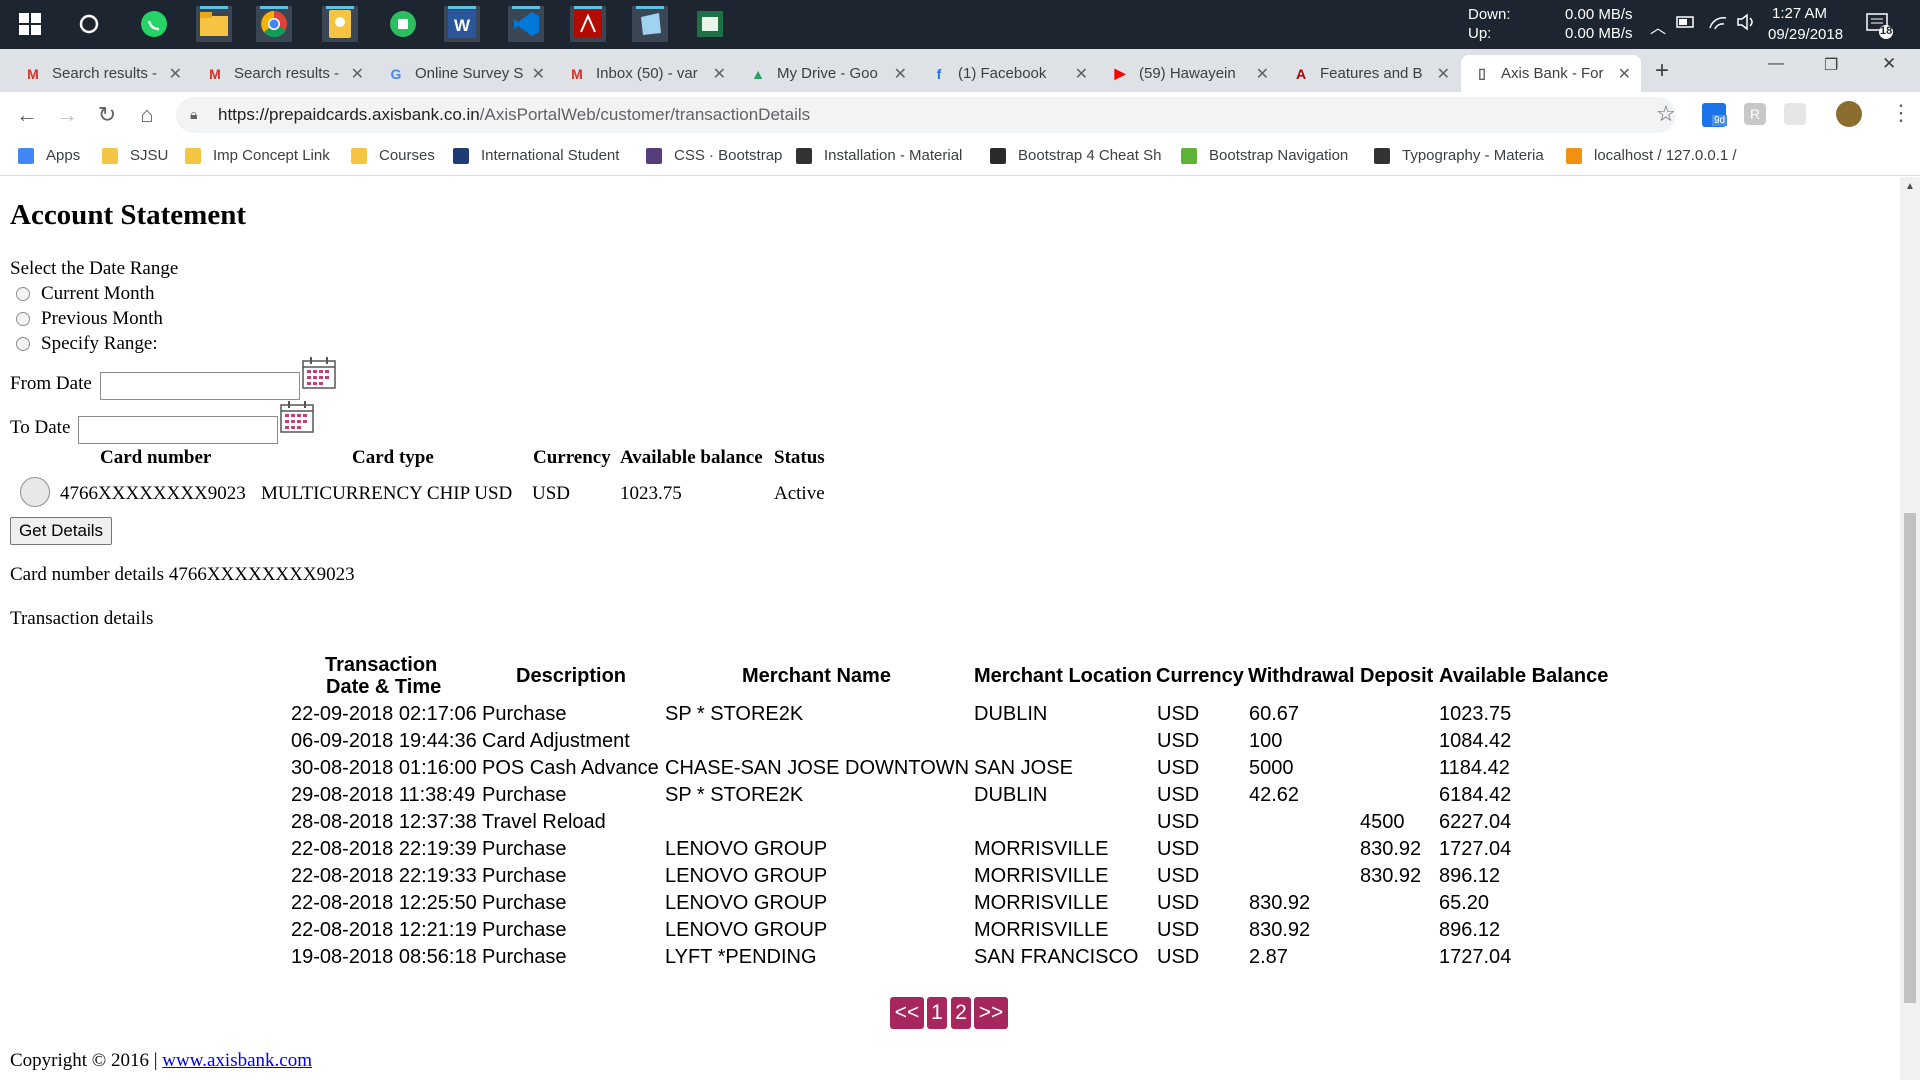  Describe the element at coordinates (67, 115) in the screenshot. I see `forward-arrow-icon: →` at that location.